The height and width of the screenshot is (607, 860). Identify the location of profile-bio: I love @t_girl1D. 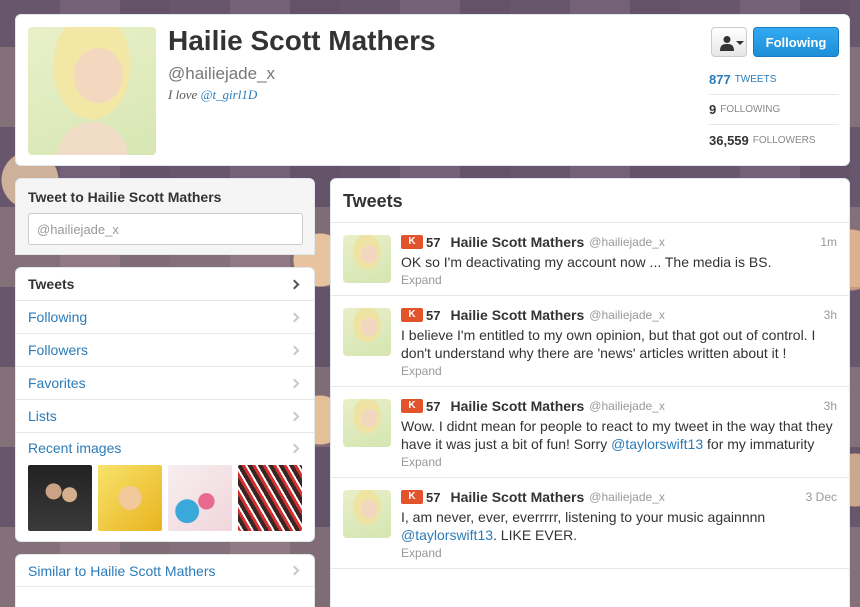
(212, 95).